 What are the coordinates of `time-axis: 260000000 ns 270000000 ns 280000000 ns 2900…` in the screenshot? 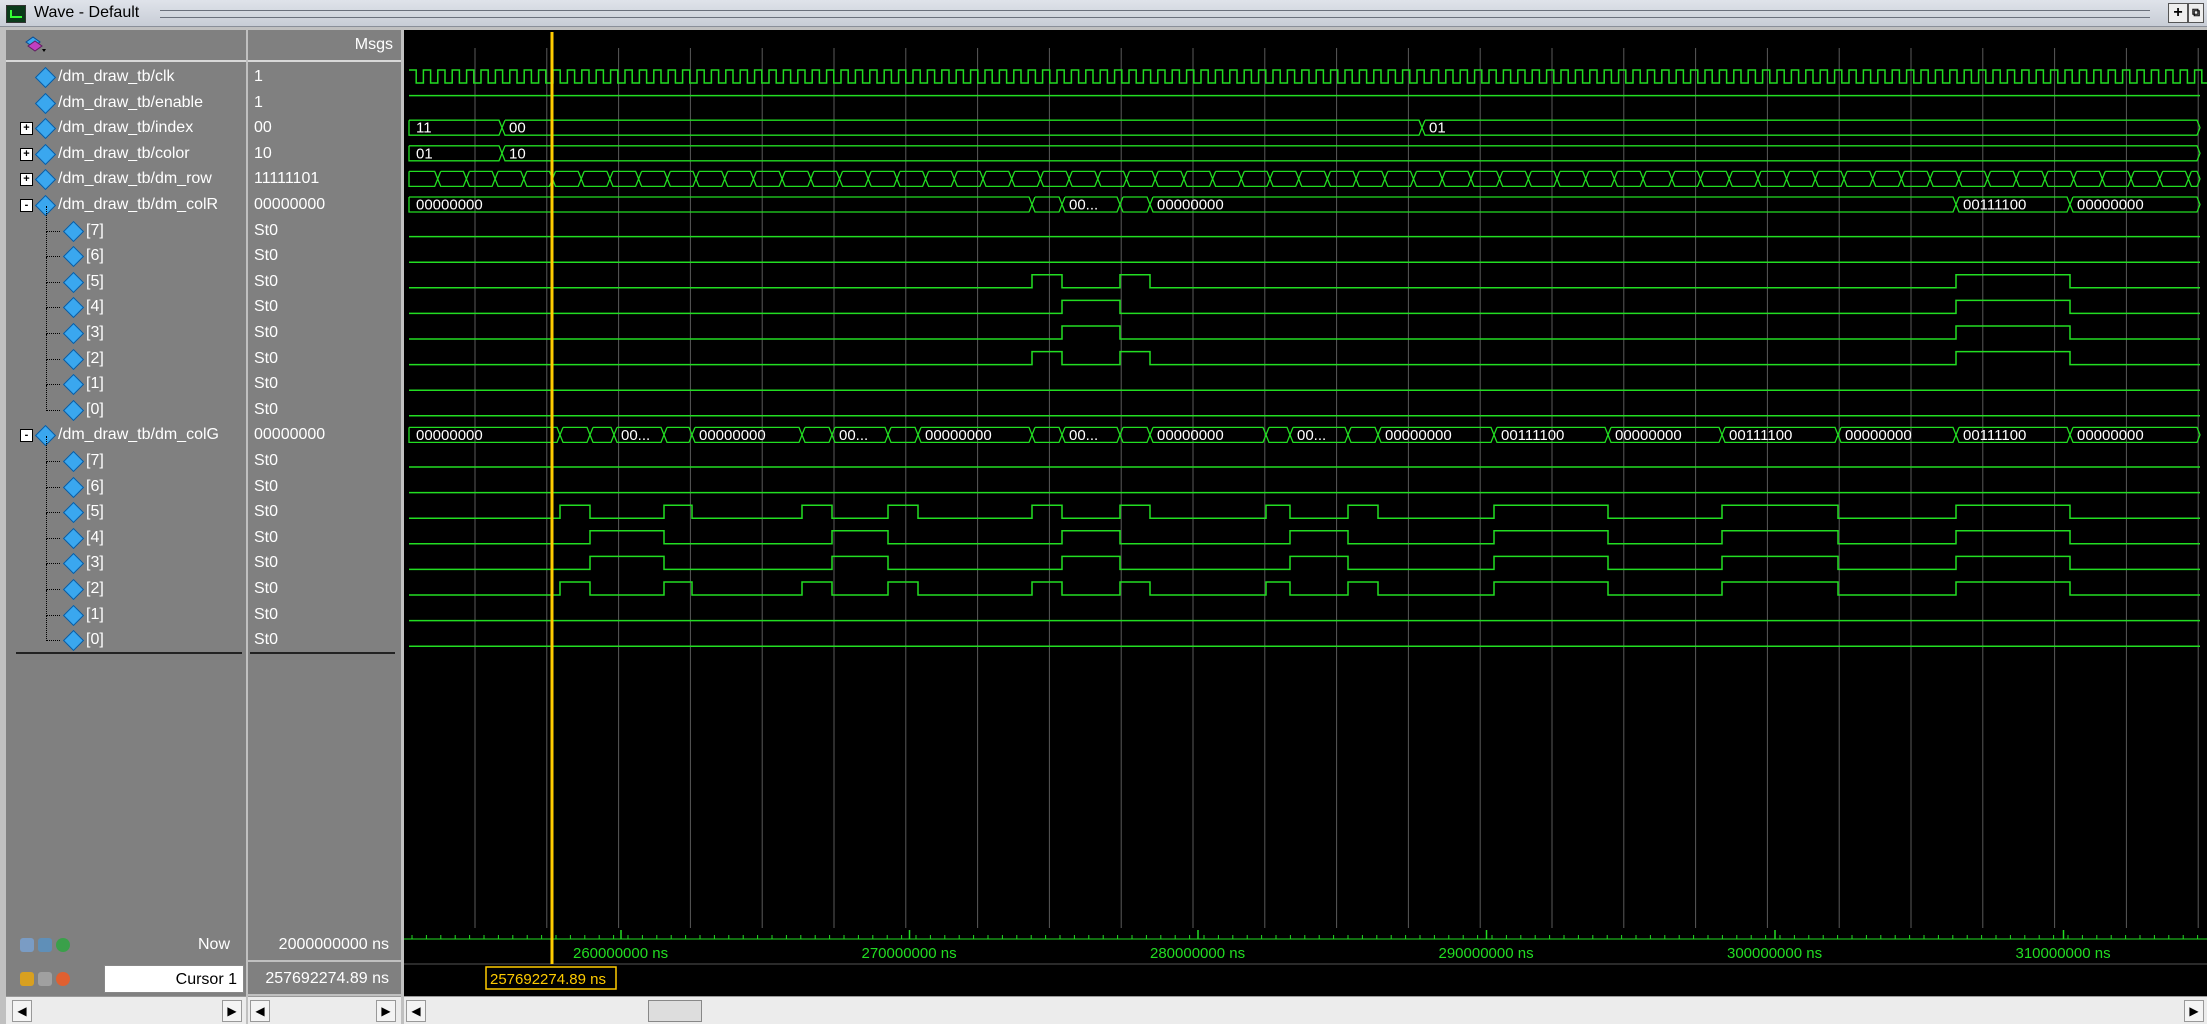 It's located at (1305, 962).